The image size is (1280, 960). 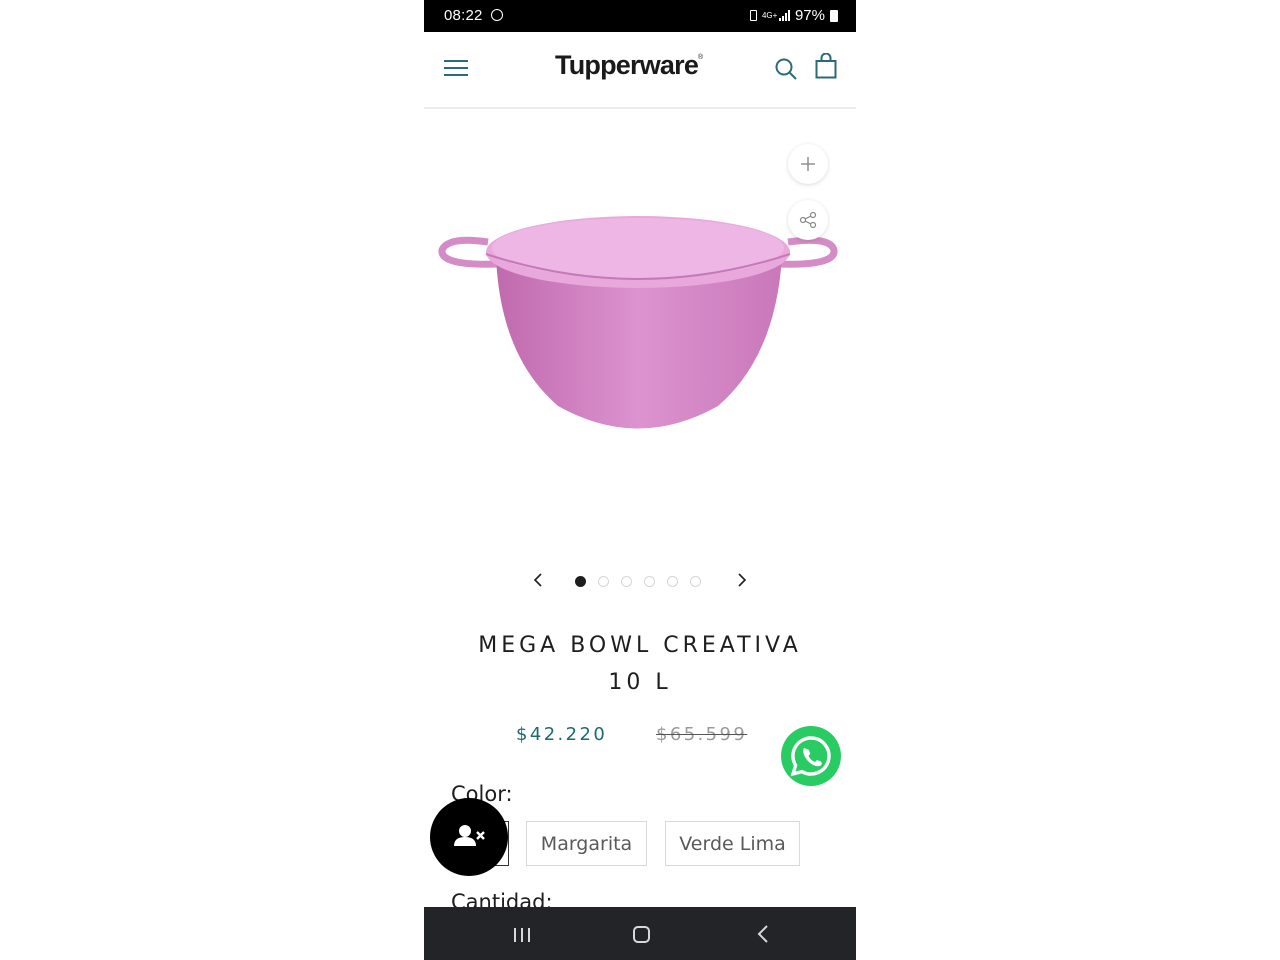 I want to click on logo: Tupperware®, so click(x=629, y=65).